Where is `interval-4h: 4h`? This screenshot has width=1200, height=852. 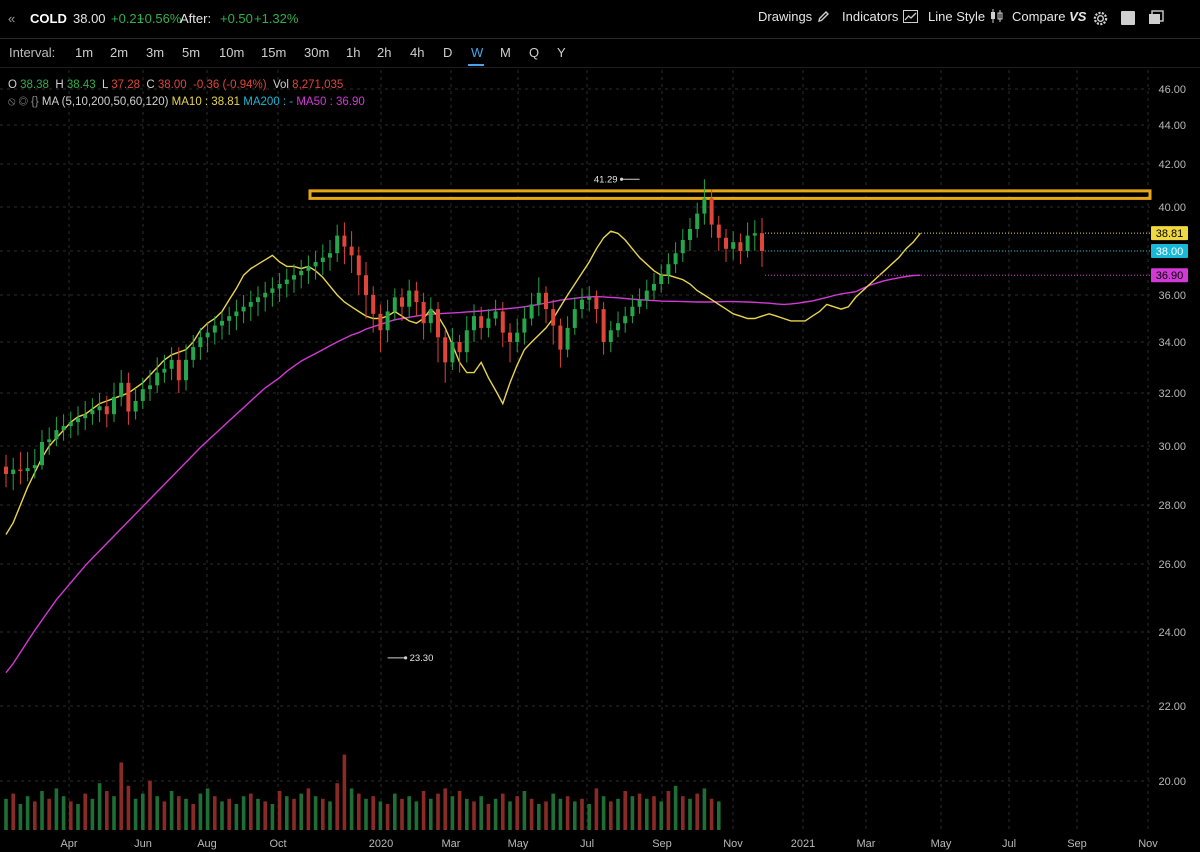
interval-4h: 4h is located at coordinates (417, 52).